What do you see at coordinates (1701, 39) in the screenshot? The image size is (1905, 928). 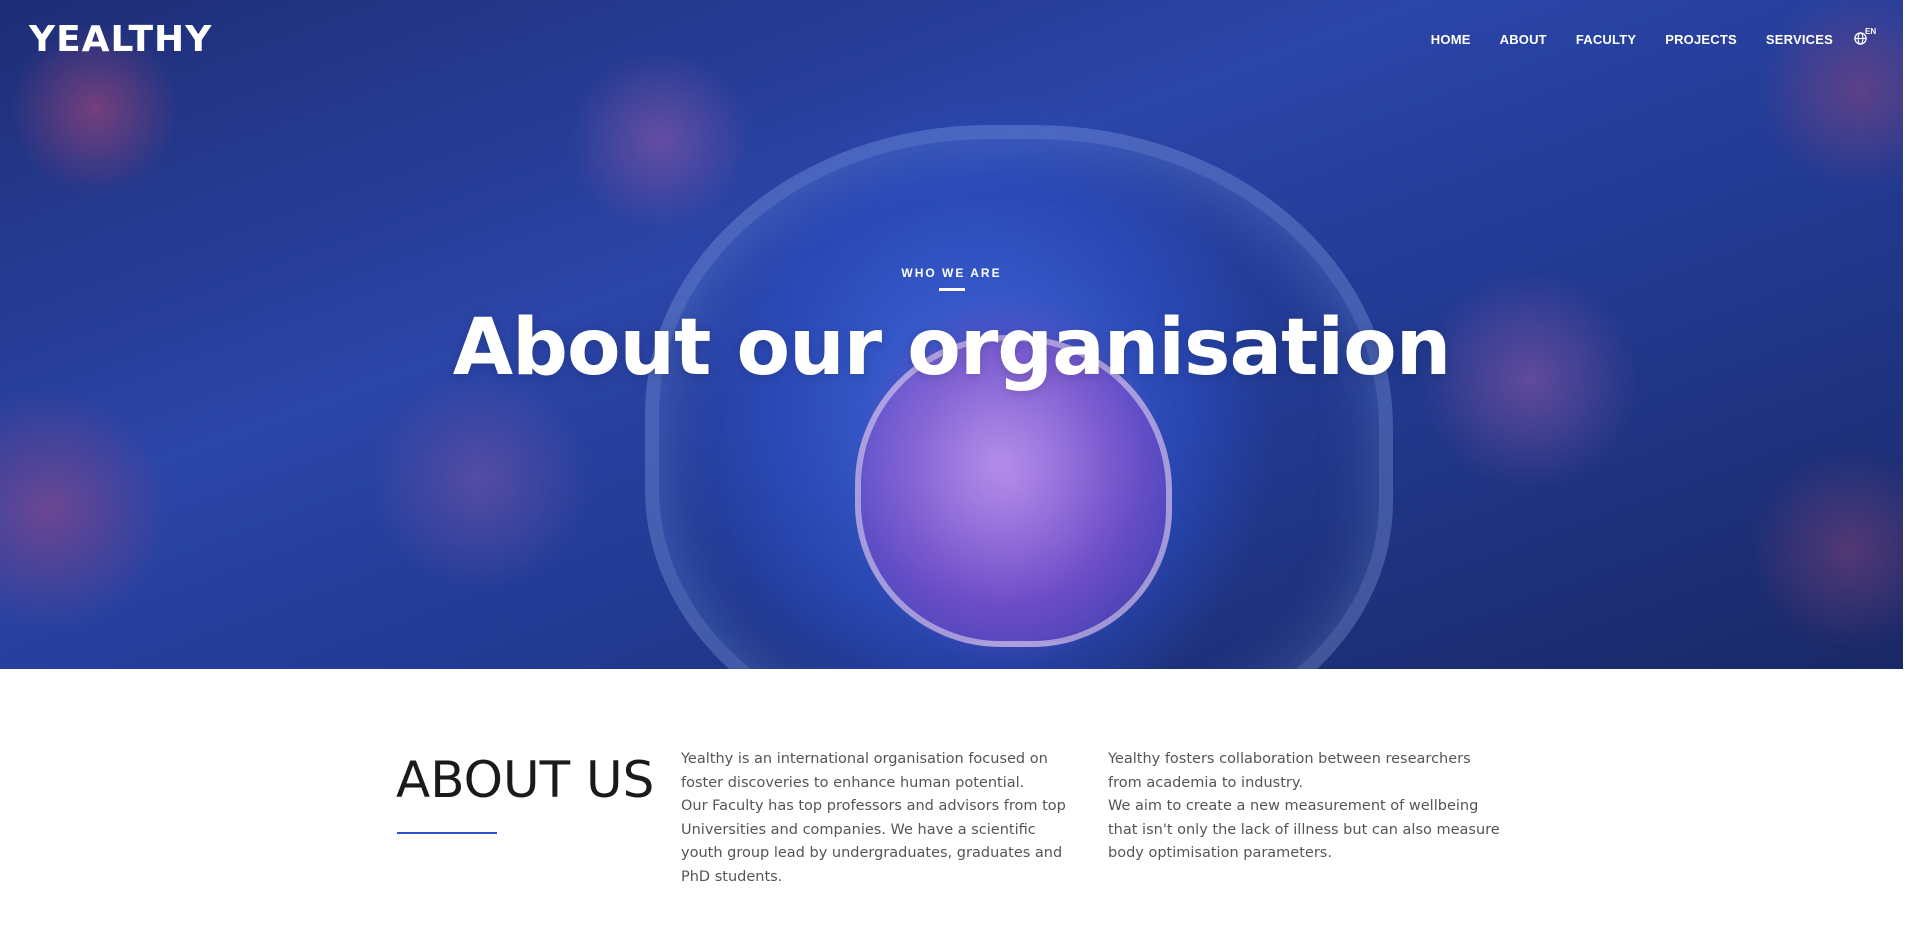 I see `nav-projects: PROJECTS` at bounding box center [1701, 39].